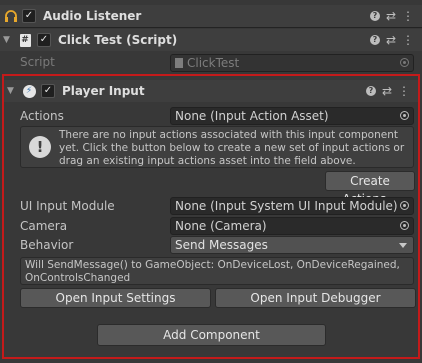 This screenshot has height=363, width=422. I want to click on ui-input-module-label: UI Input Module, so click(67, 206).